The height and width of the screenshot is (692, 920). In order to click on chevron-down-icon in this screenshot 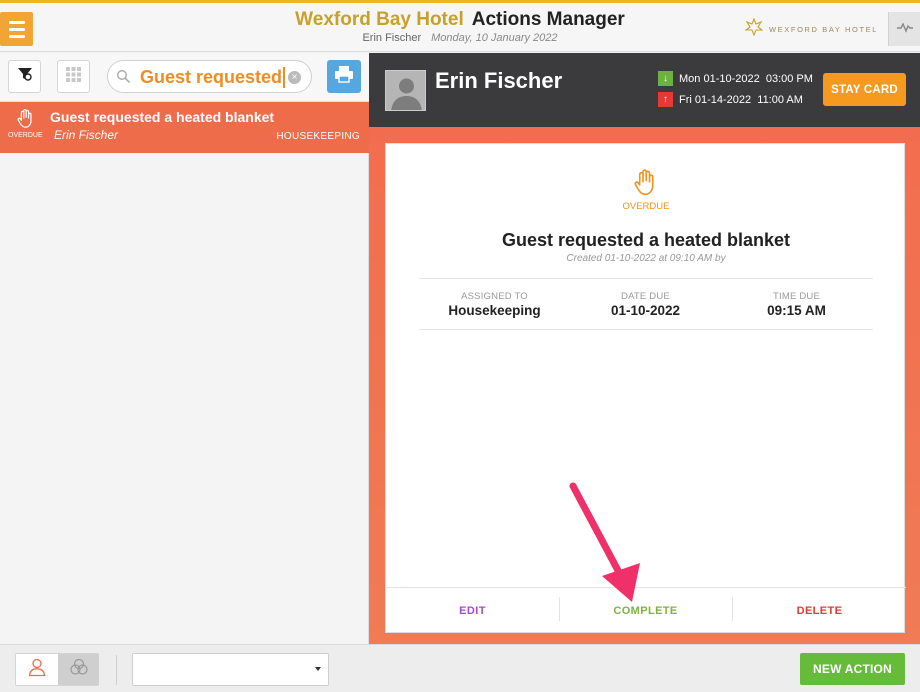, I will do `click(318, 669)`.